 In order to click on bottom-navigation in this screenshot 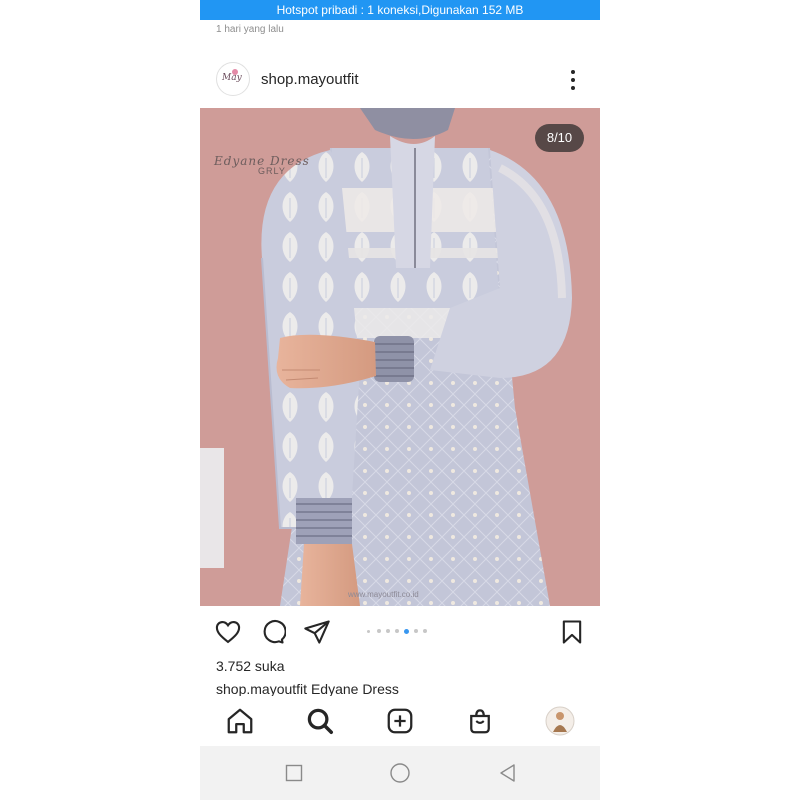, I will do `click(400, 721)`.